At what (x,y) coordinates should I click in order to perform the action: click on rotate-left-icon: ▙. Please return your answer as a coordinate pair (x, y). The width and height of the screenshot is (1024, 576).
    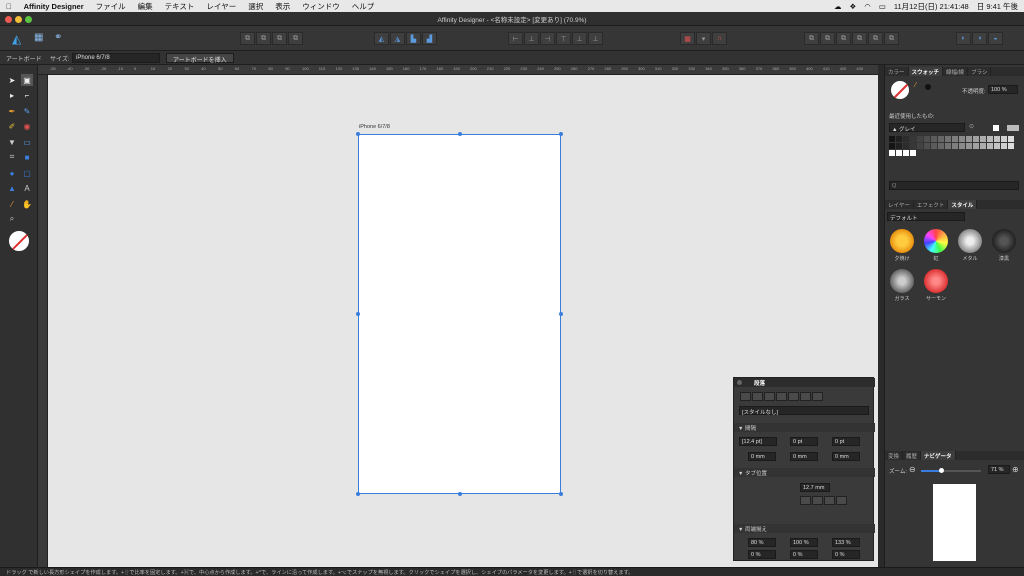
    Looking at the image, I should click on (413, 38).